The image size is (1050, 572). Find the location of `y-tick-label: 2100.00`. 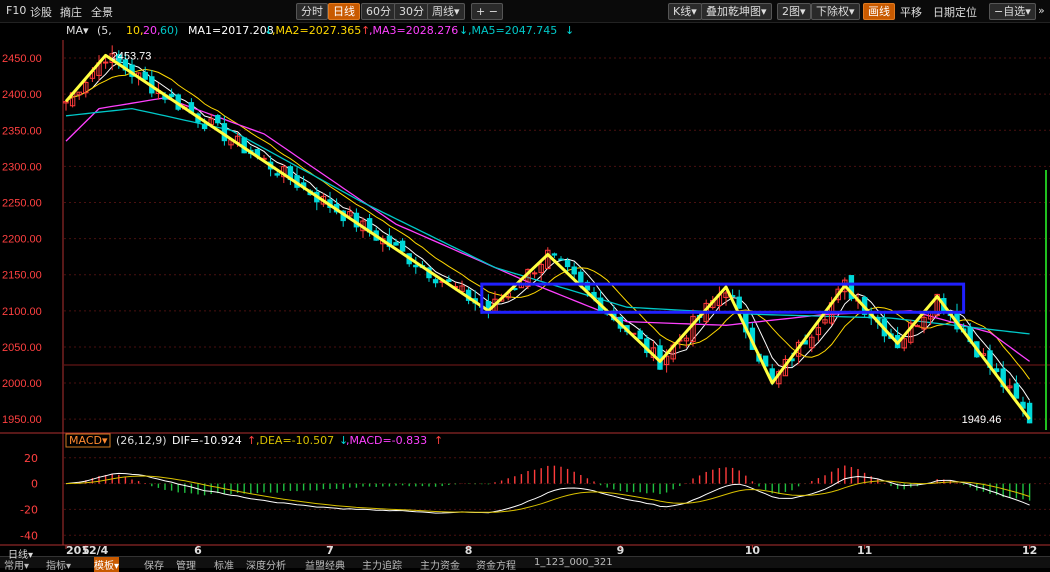

y-tick-label: 2100.00 is located at coordinates (22, 312).